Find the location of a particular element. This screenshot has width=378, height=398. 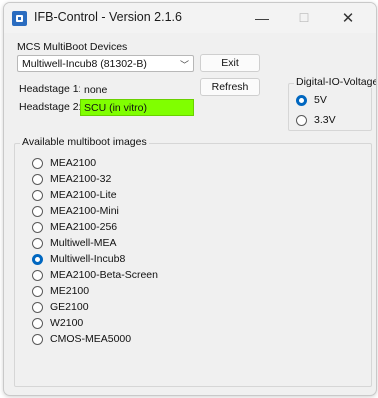

headstage-1-label: Headstage 1: is located at coordinates (50, 89).